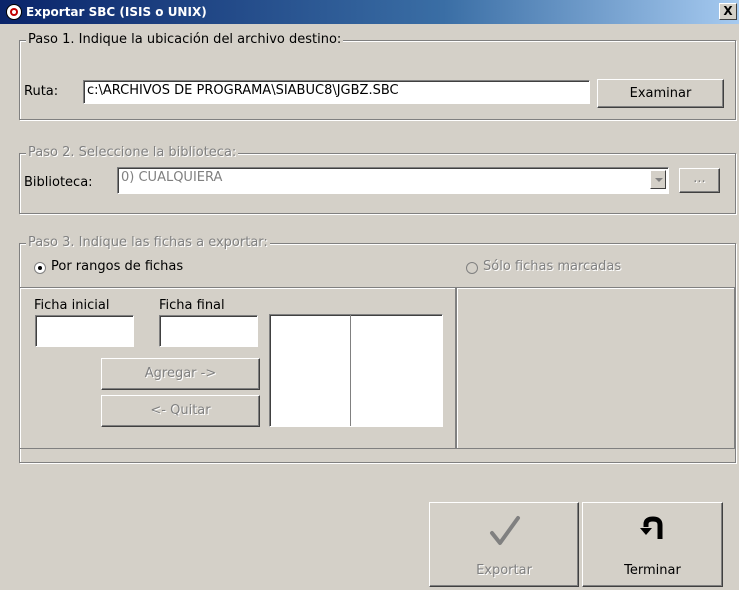 This screenshot has height=590, width=739. I want to click on step3-legend: Paso 3. Indique las fichas a exportar:, so click(148, 242).